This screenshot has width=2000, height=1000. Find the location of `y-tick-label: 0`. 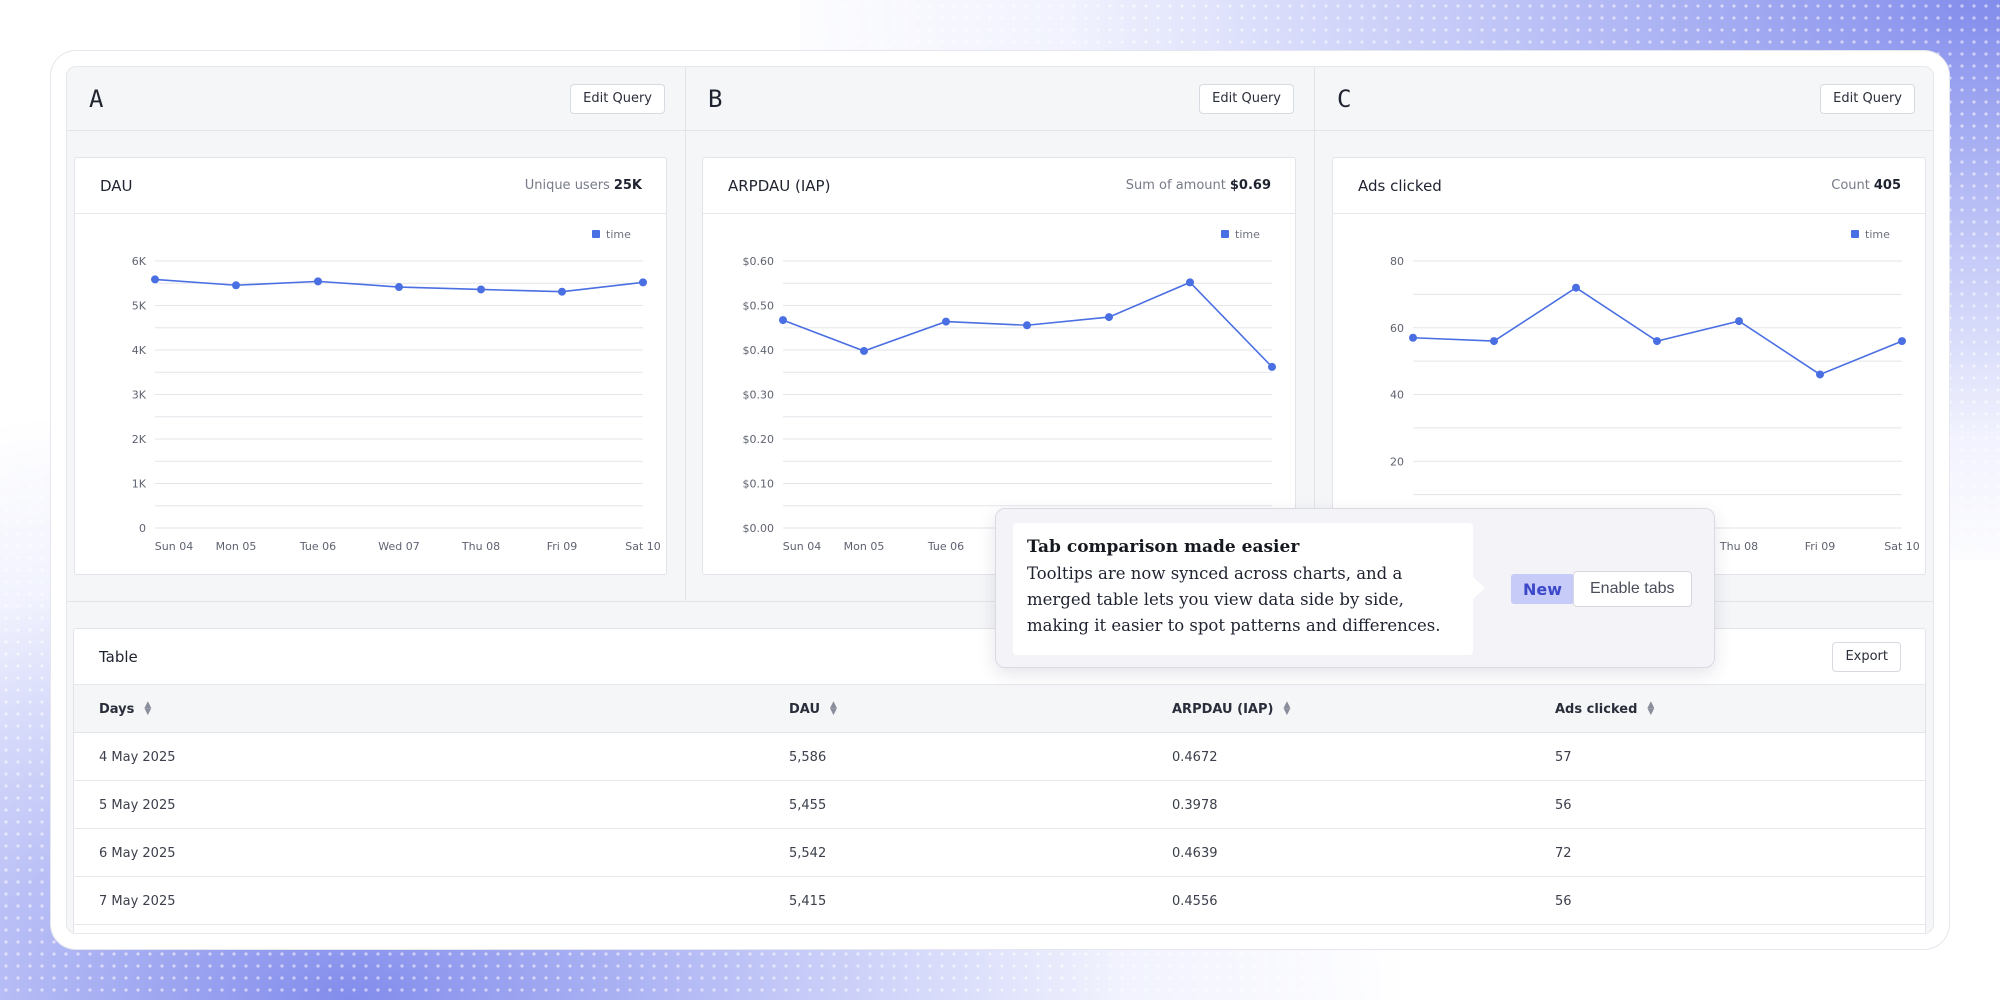

y-tick-label: 0 is located at coordinates (142, 528).